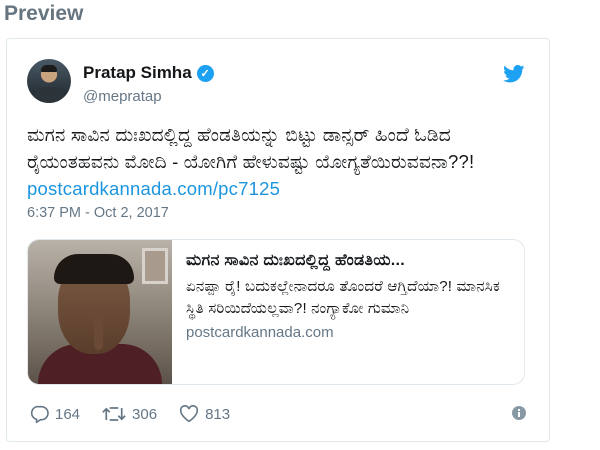 The height and width of the screenshot is (450, 600). Describe the element at coordinates (218, 414) in the screenshot. I see `like-count: 813` at that location.